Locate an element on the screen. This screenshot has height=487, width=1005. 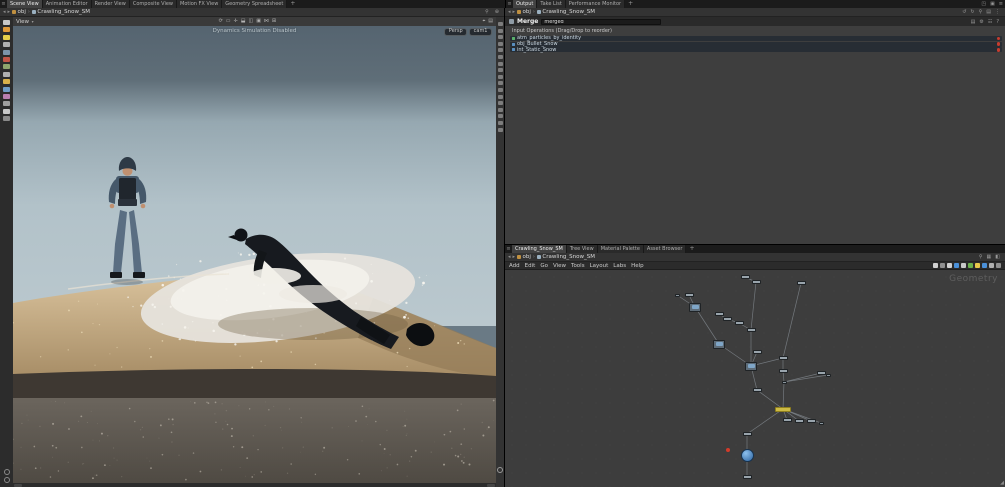
merge-input-row: obj_Bullet_Snow is located at coordinates (756, 44).